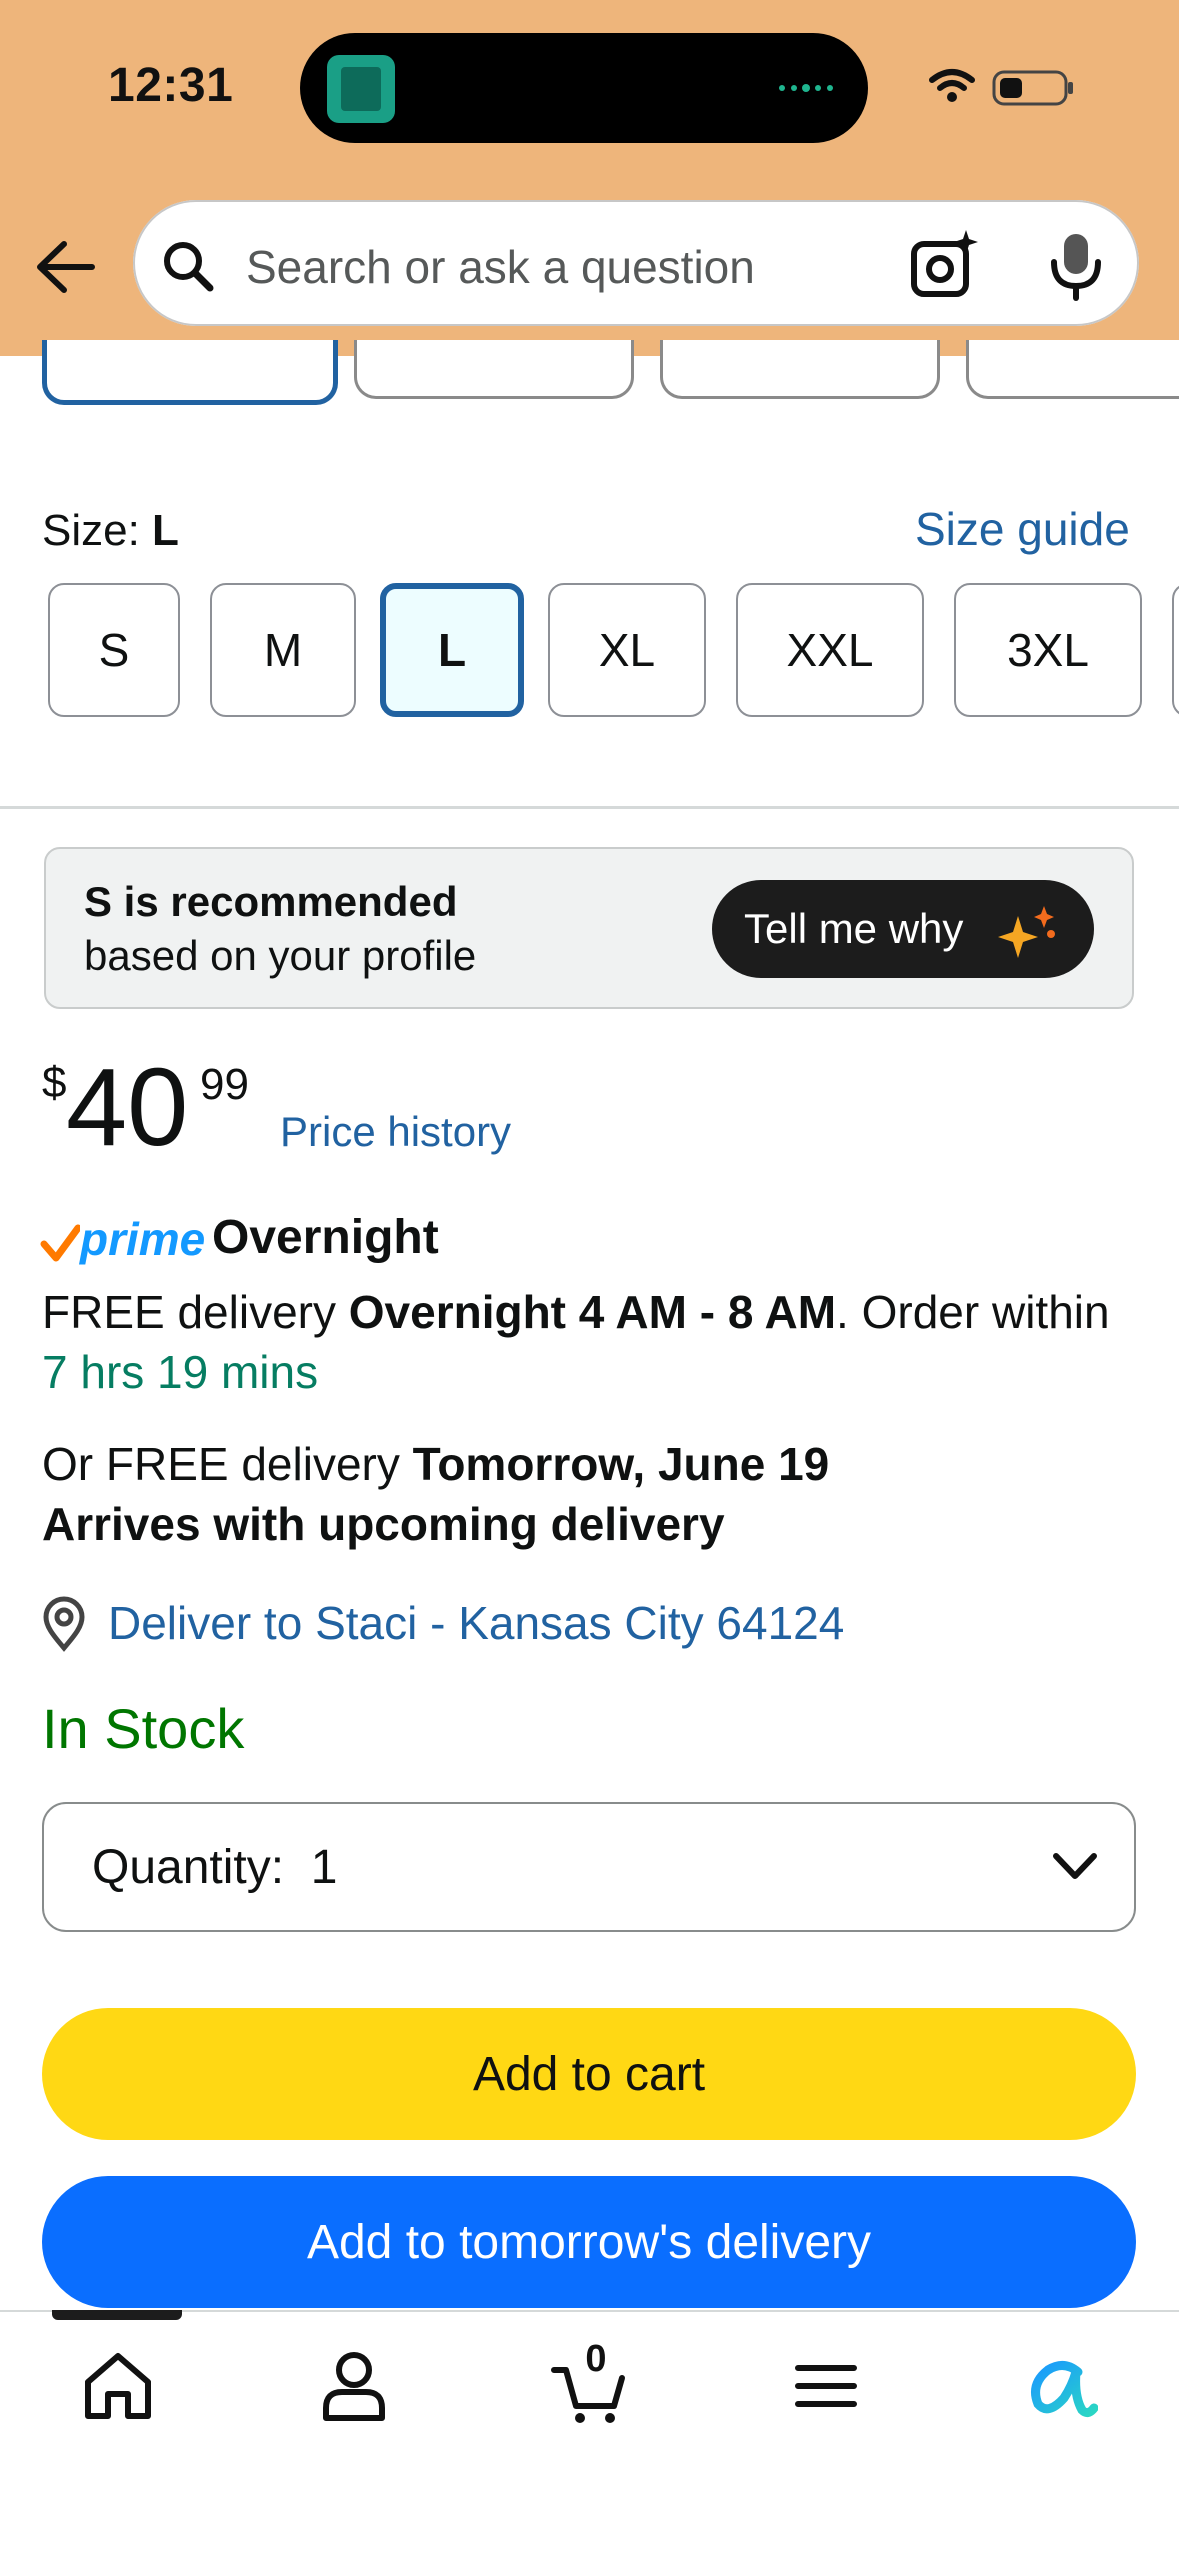 The width and height of the screenshot is (1179, 2556). I want to click on add-to-cart-button: Add to cart, so click(589, 2074).